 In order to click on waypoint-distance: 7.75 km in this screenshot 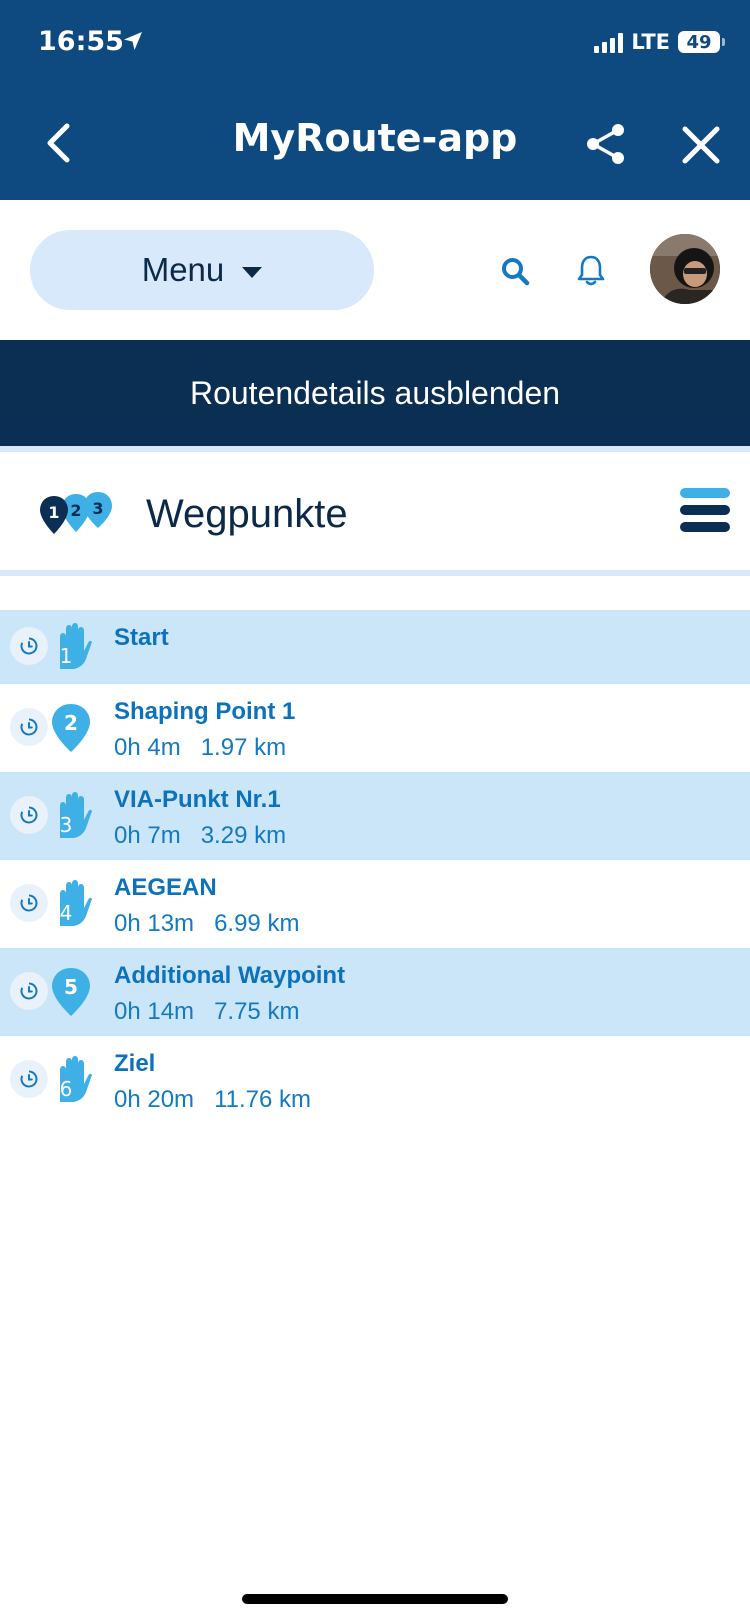, I will do `click(257, 1011)`.